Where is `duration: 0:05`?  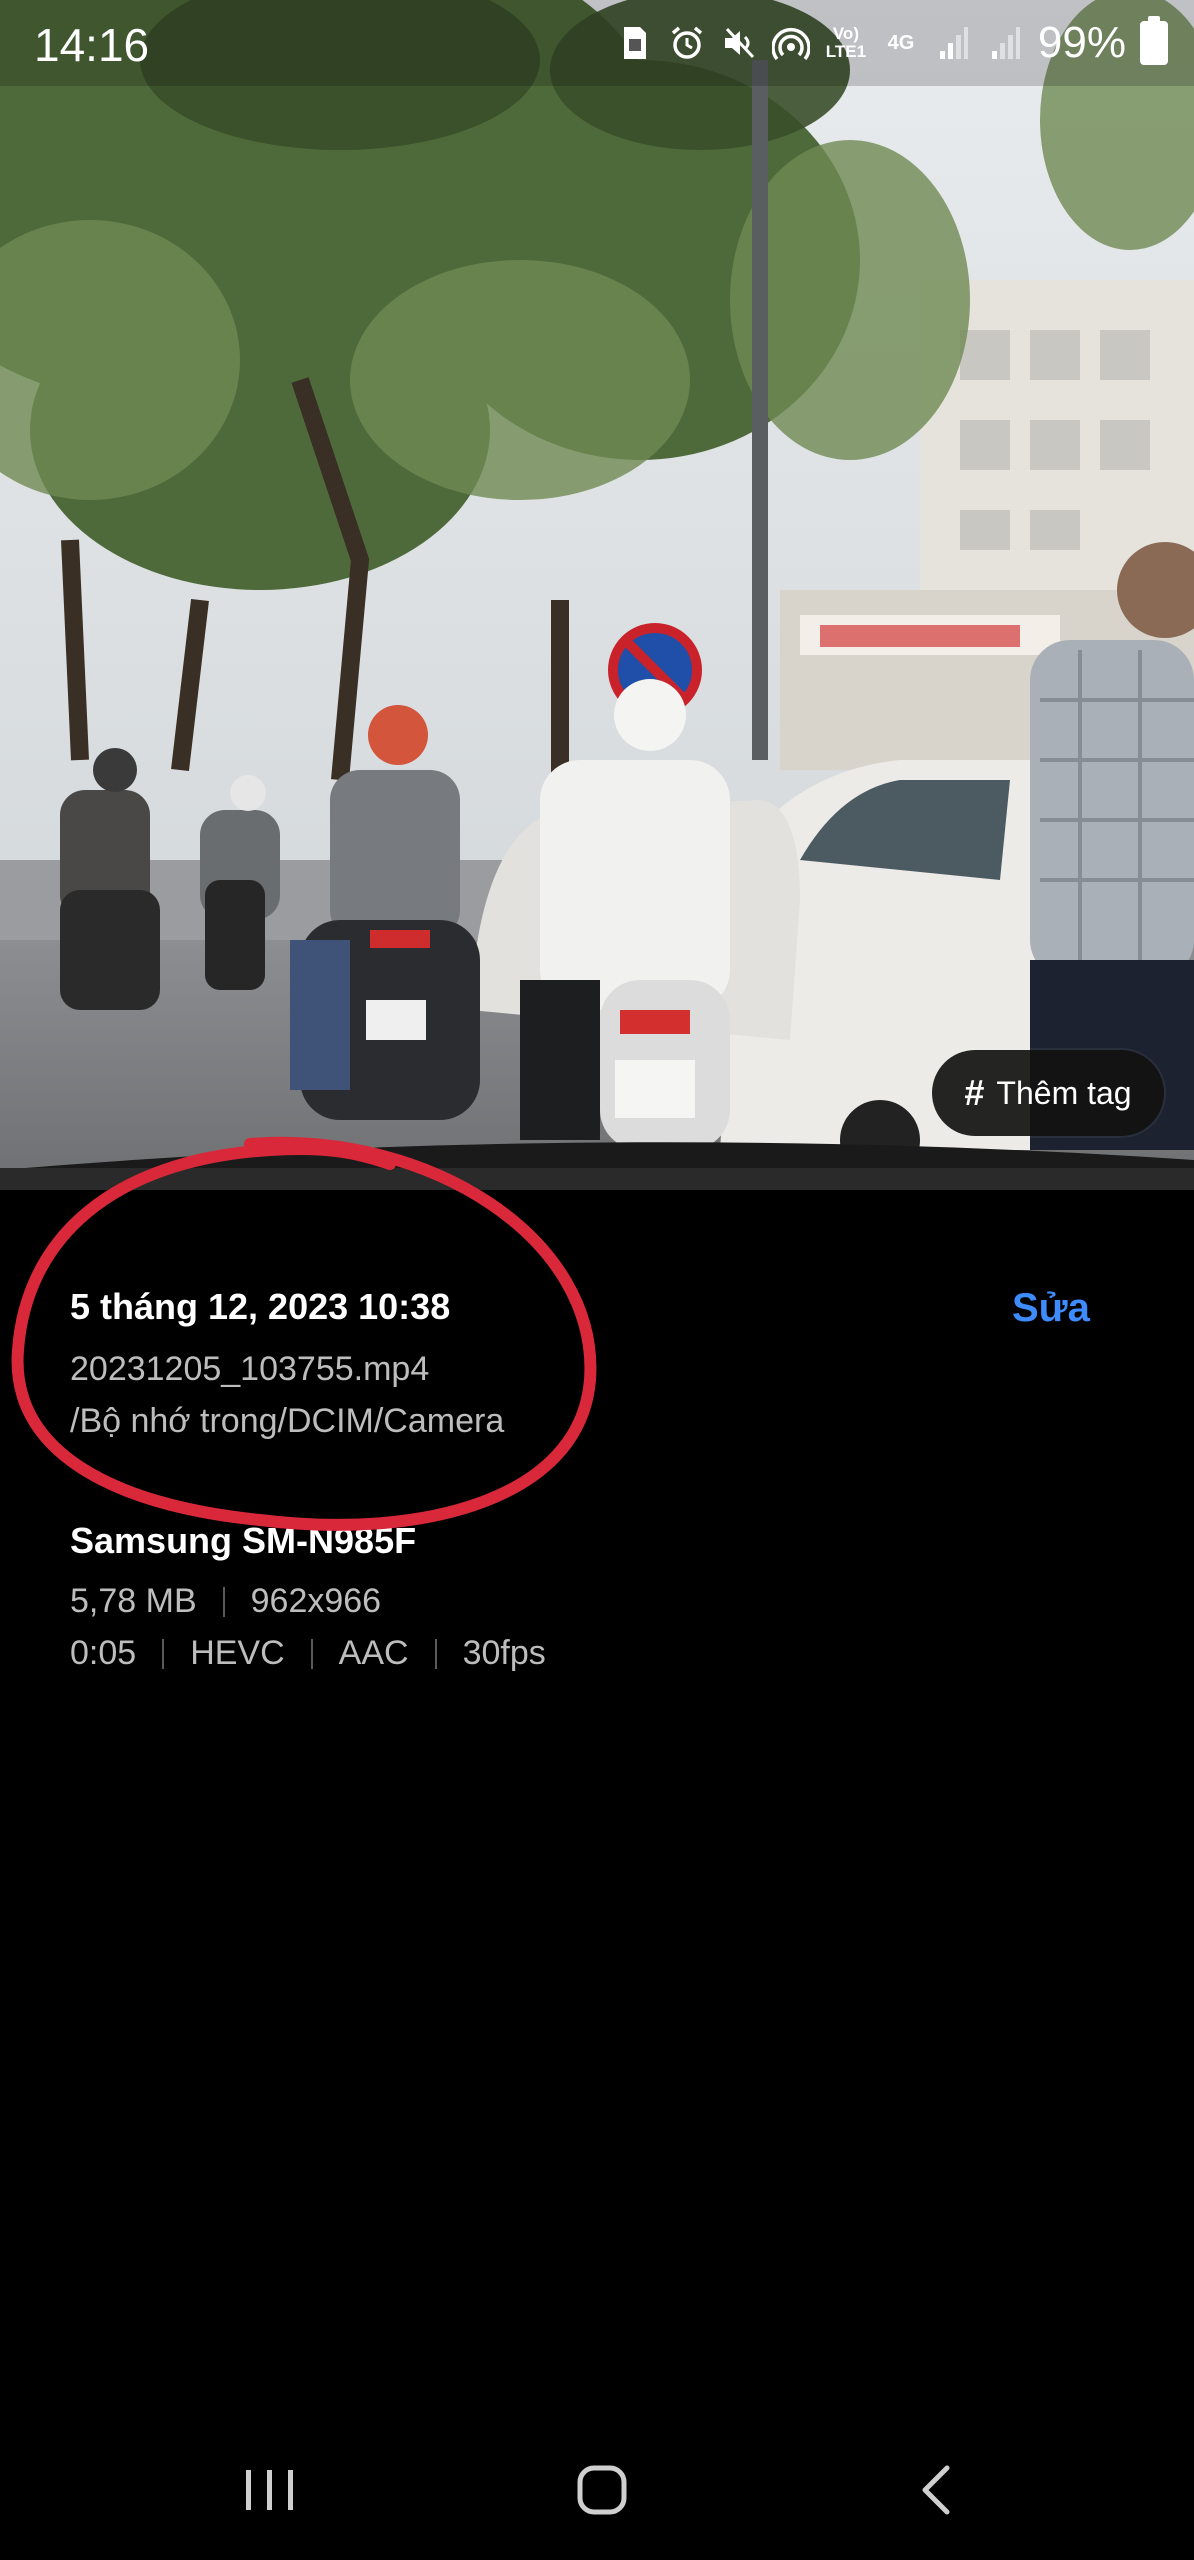
duration: 0:05 is located at coordinates (103, 1653).